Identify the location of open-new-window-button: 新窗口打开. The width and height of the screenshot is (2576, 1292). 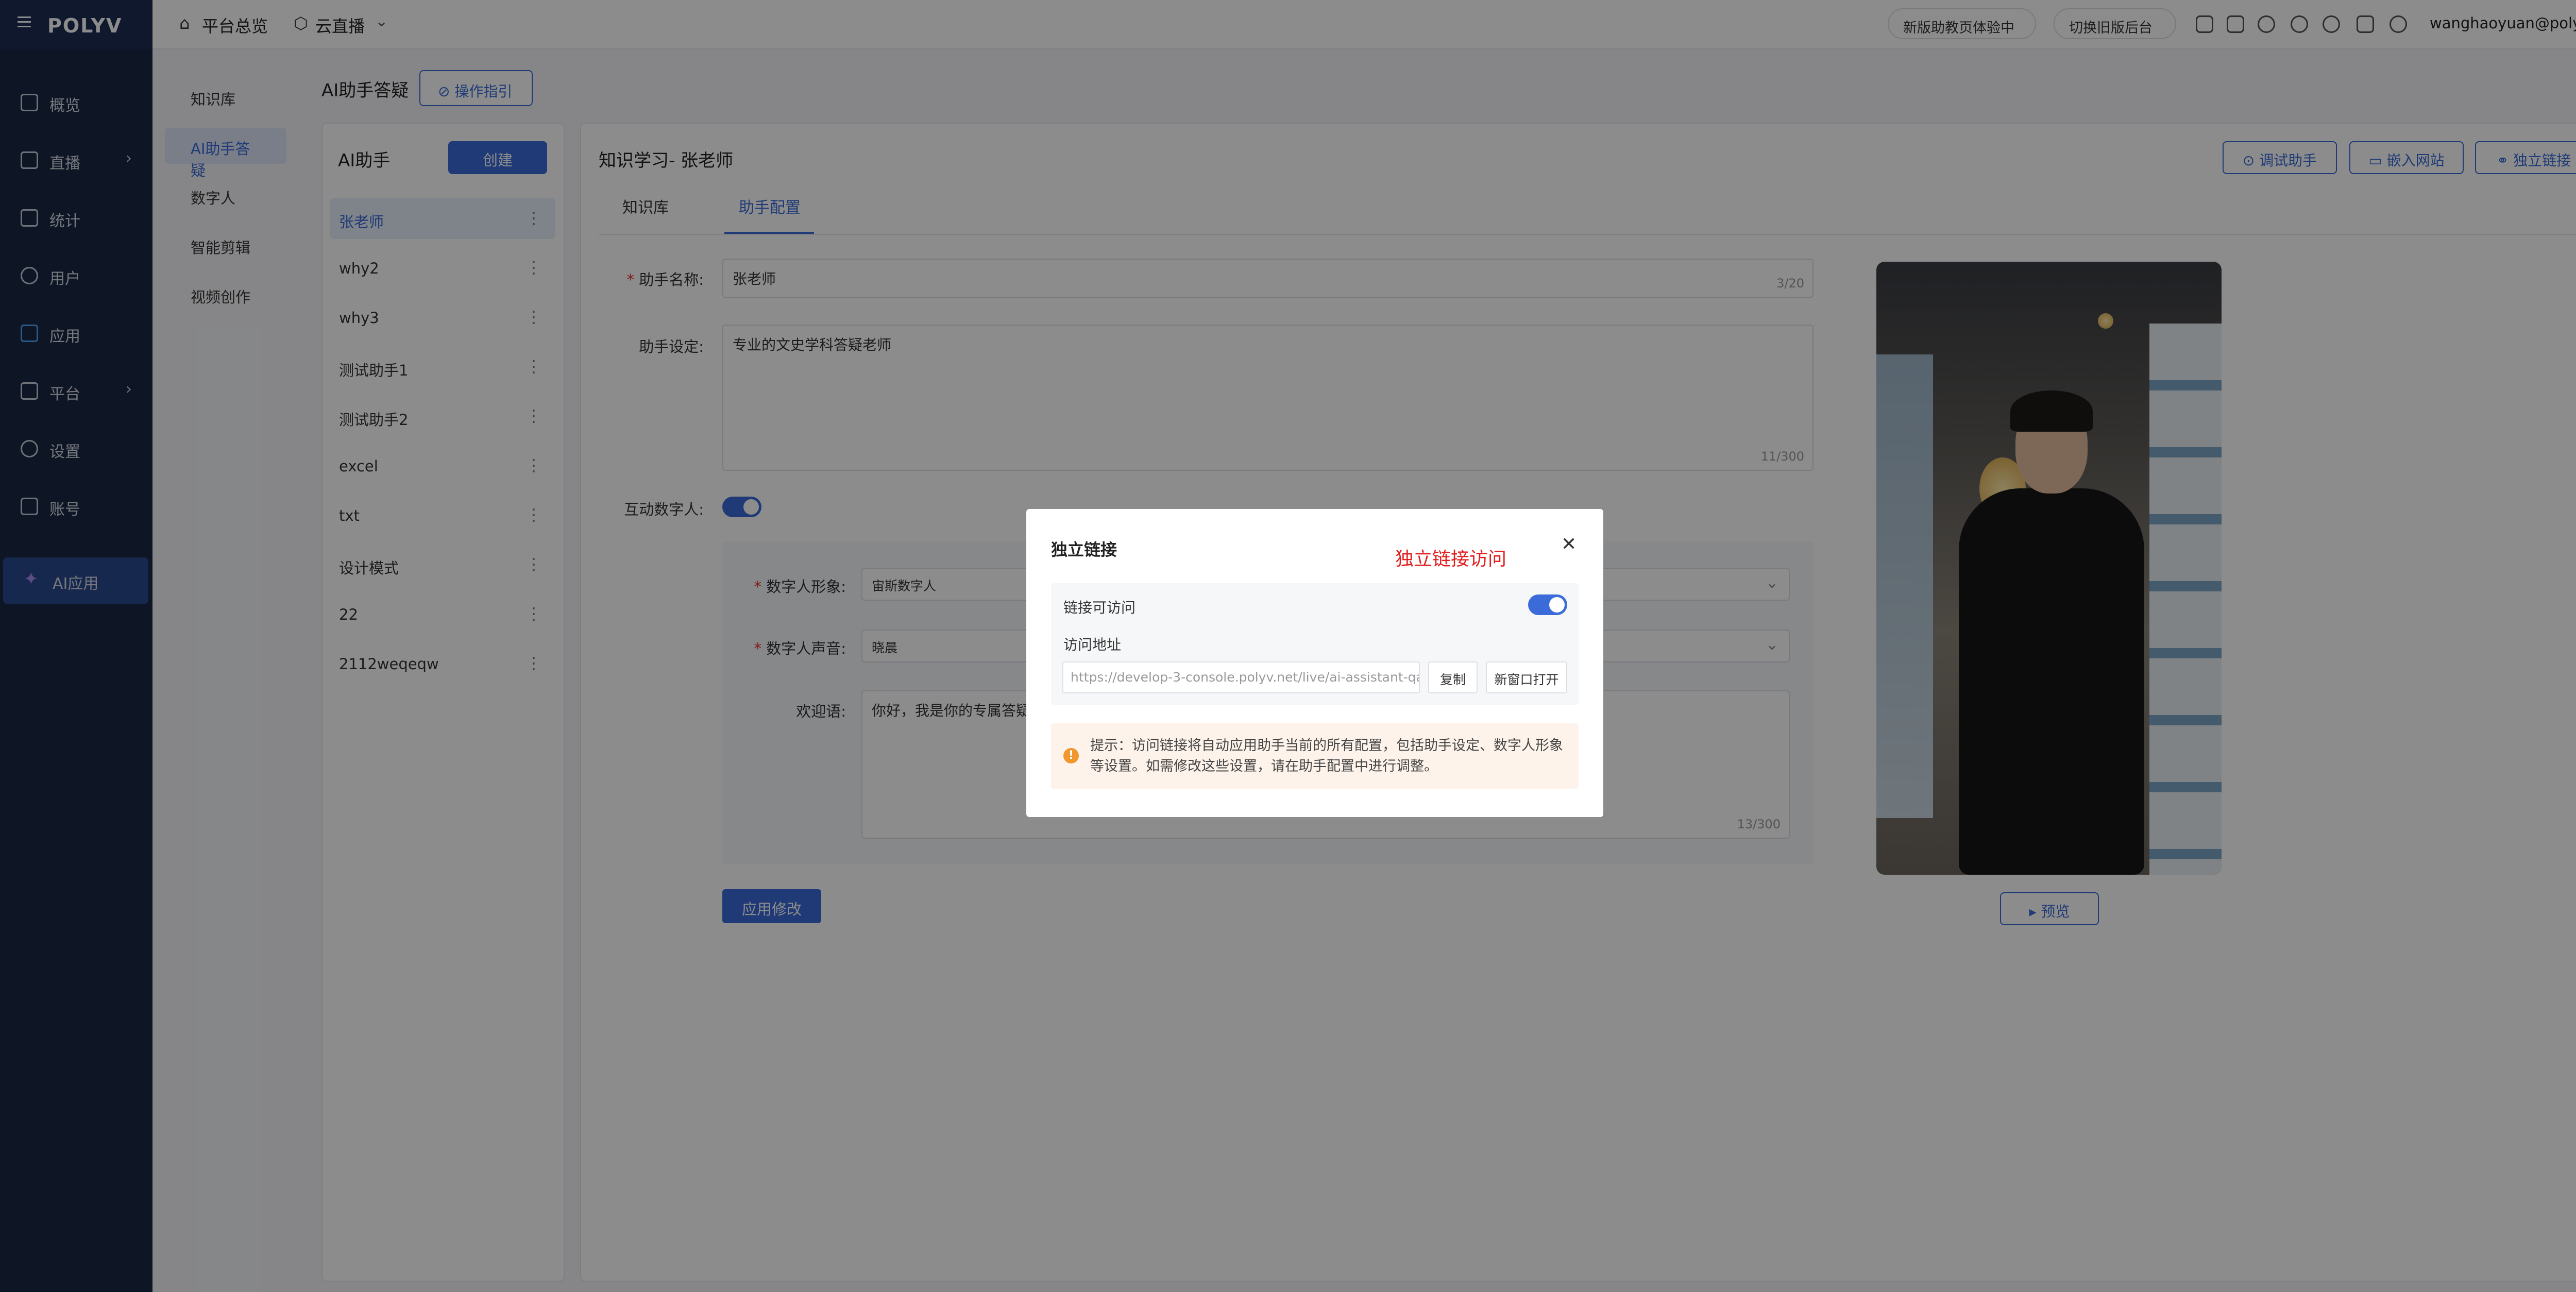
(1527, 677).